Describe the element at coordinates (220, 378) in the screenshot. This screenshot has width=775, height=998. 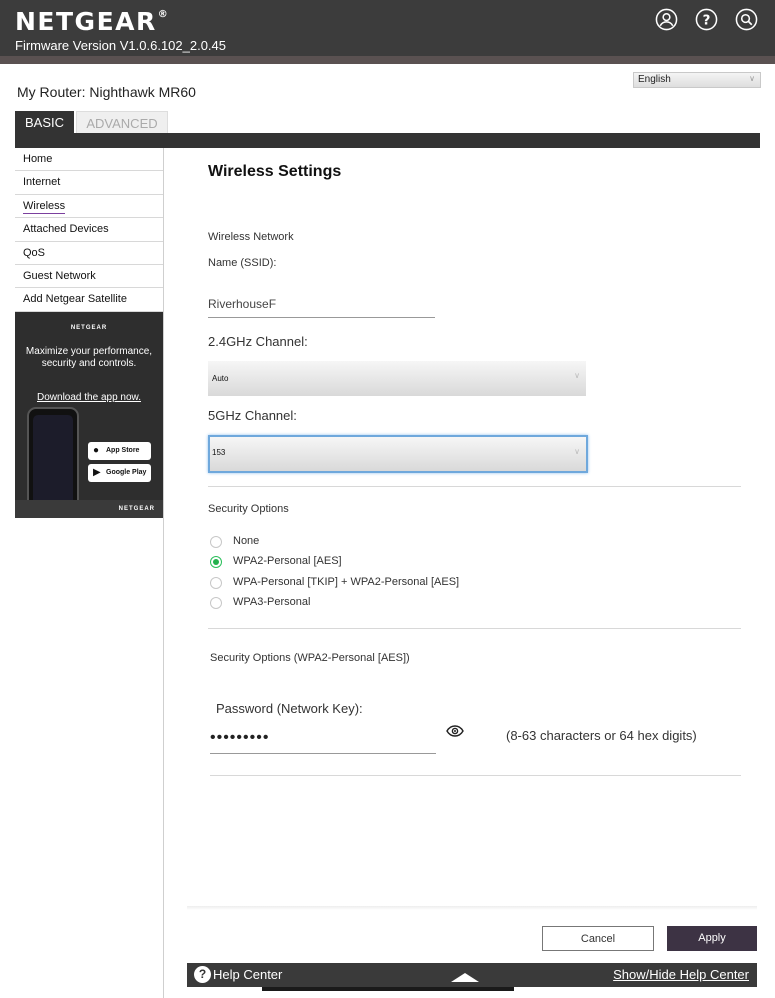
I see `channel-24-value: Auto` at that location.